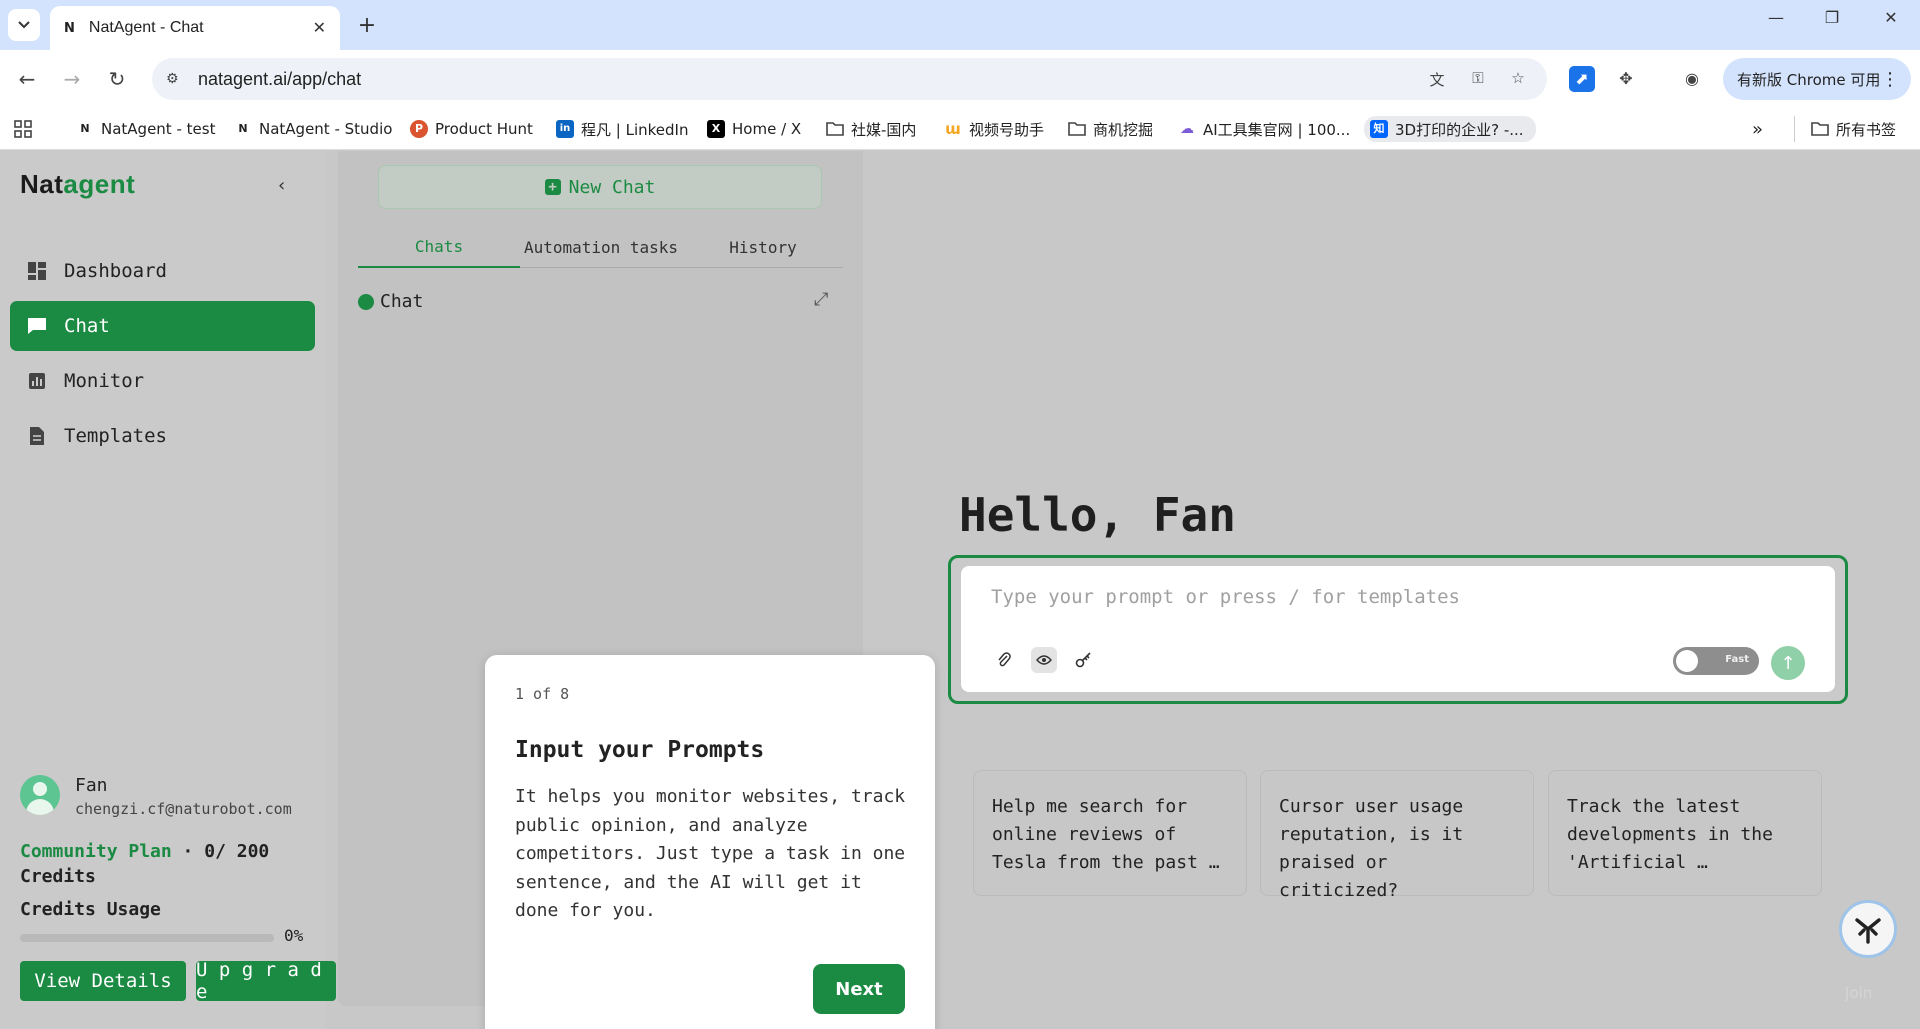  What do you see at coordinates (177, 79) in the screenshot?
I see `site-info-icon: ⚙` at bounding box center [177, 79].